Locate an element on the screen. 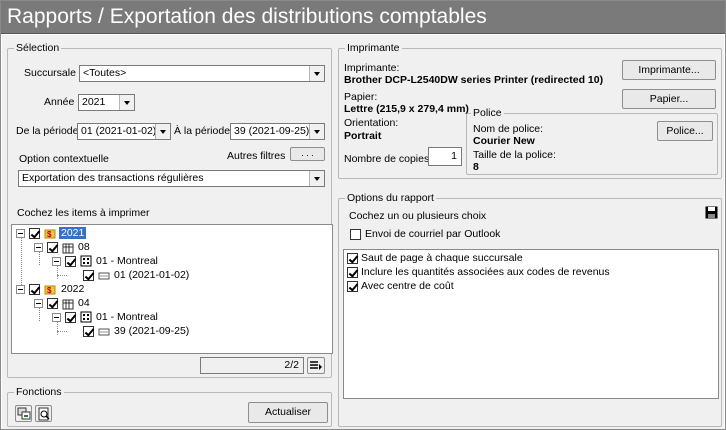 This screenshot has width=726, height=430. save-icon is located at coordinates (711, 212).